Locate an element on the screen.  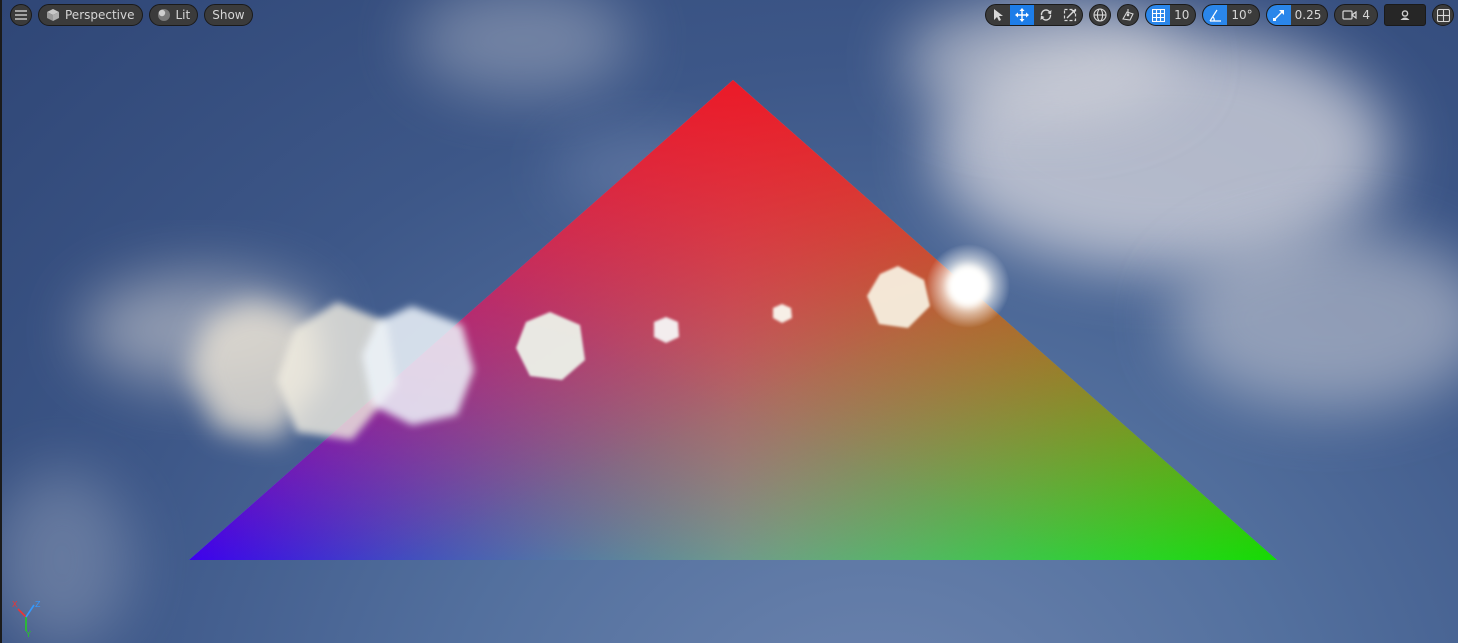
coordinate-system-button is located at coordinates (1100, 15).